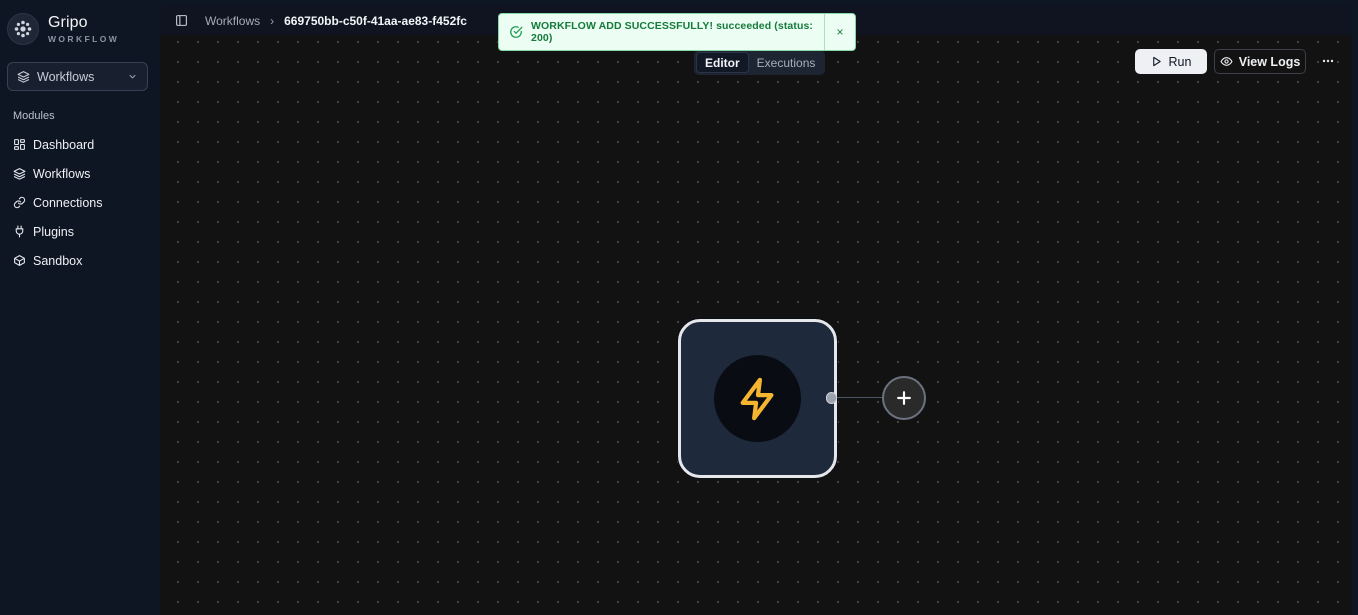 The height and width of the screenshot is (615, 1358). Describe the element at coordinates (831, 398) in the screenshot. I see `node-output-handle` at that location.